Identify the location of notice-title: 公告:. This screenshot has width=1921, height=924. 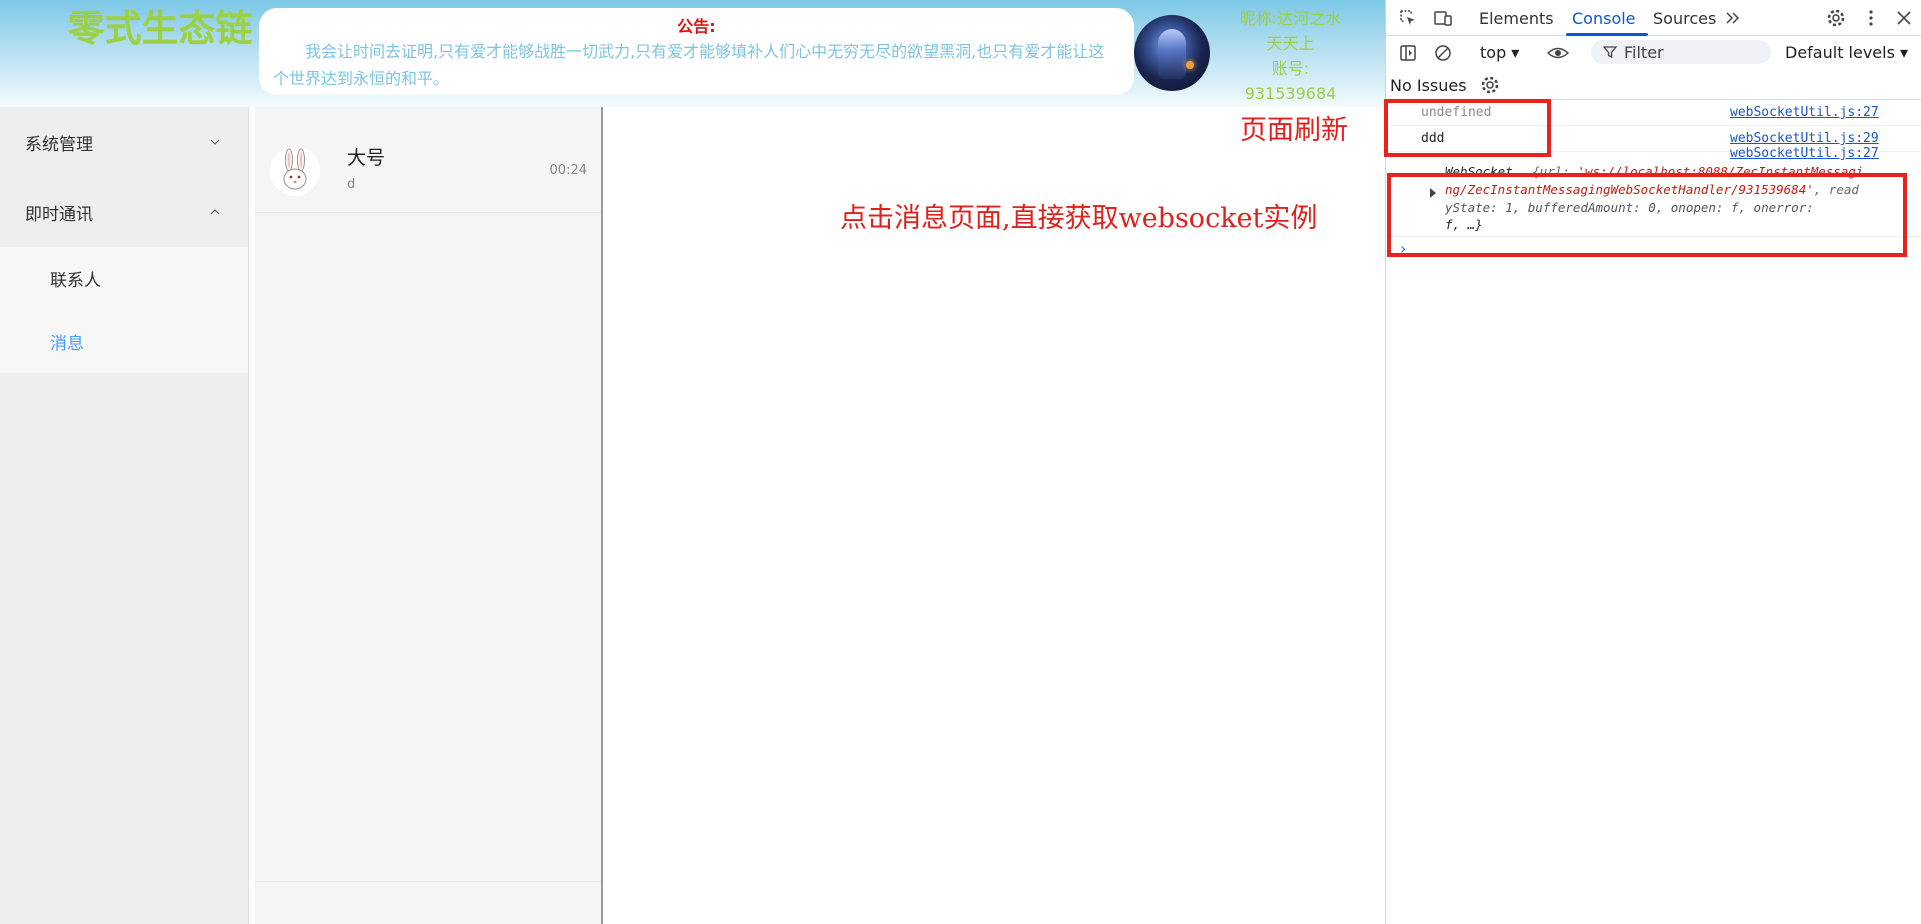
(696, 26).